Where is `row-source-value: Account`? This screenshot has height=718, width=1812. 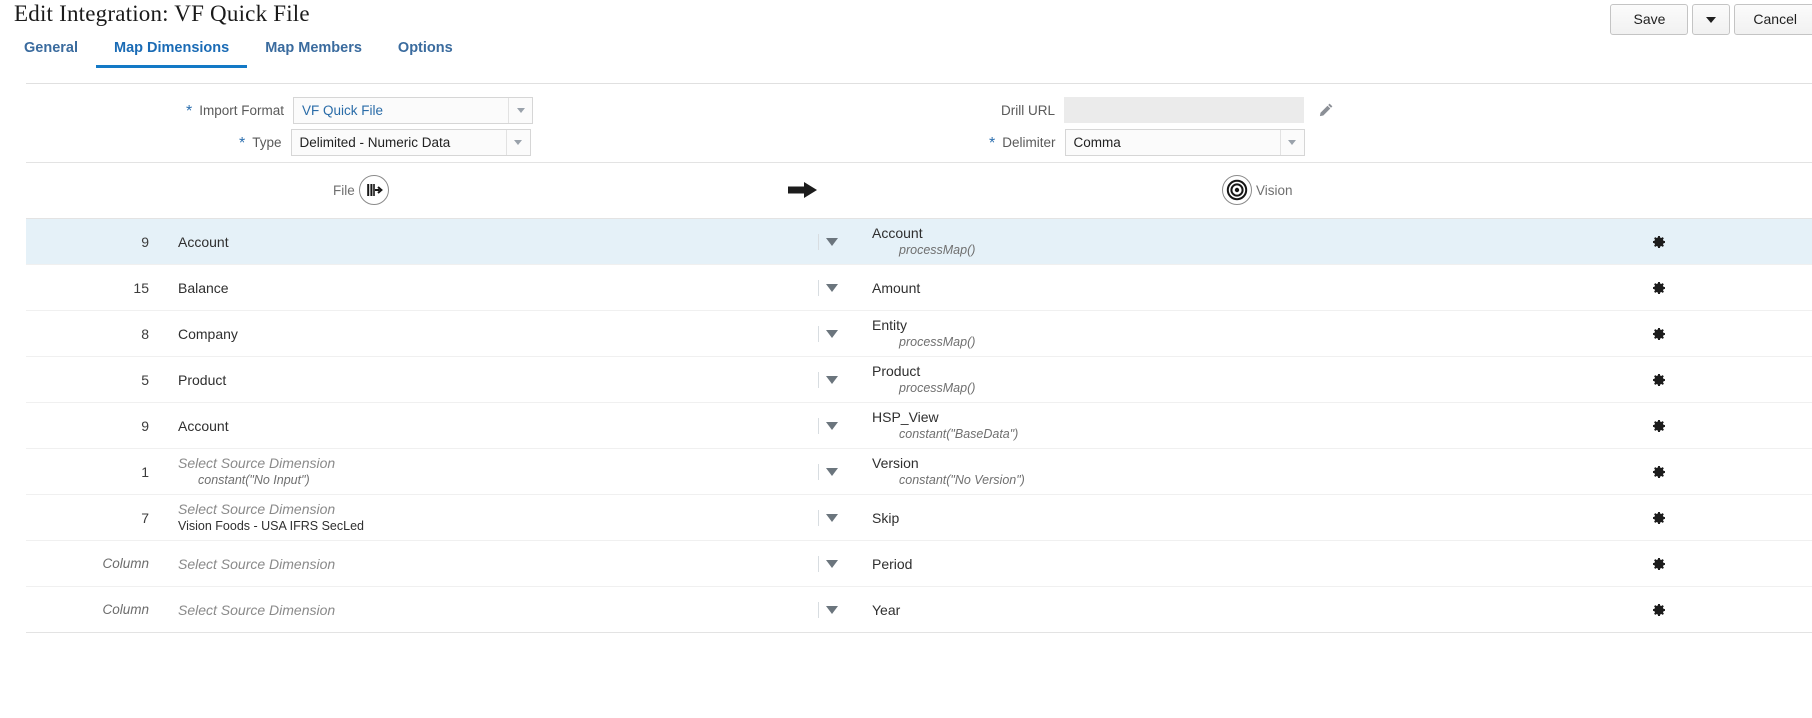
row-source-value: Account is located at coordinates (203, 241).